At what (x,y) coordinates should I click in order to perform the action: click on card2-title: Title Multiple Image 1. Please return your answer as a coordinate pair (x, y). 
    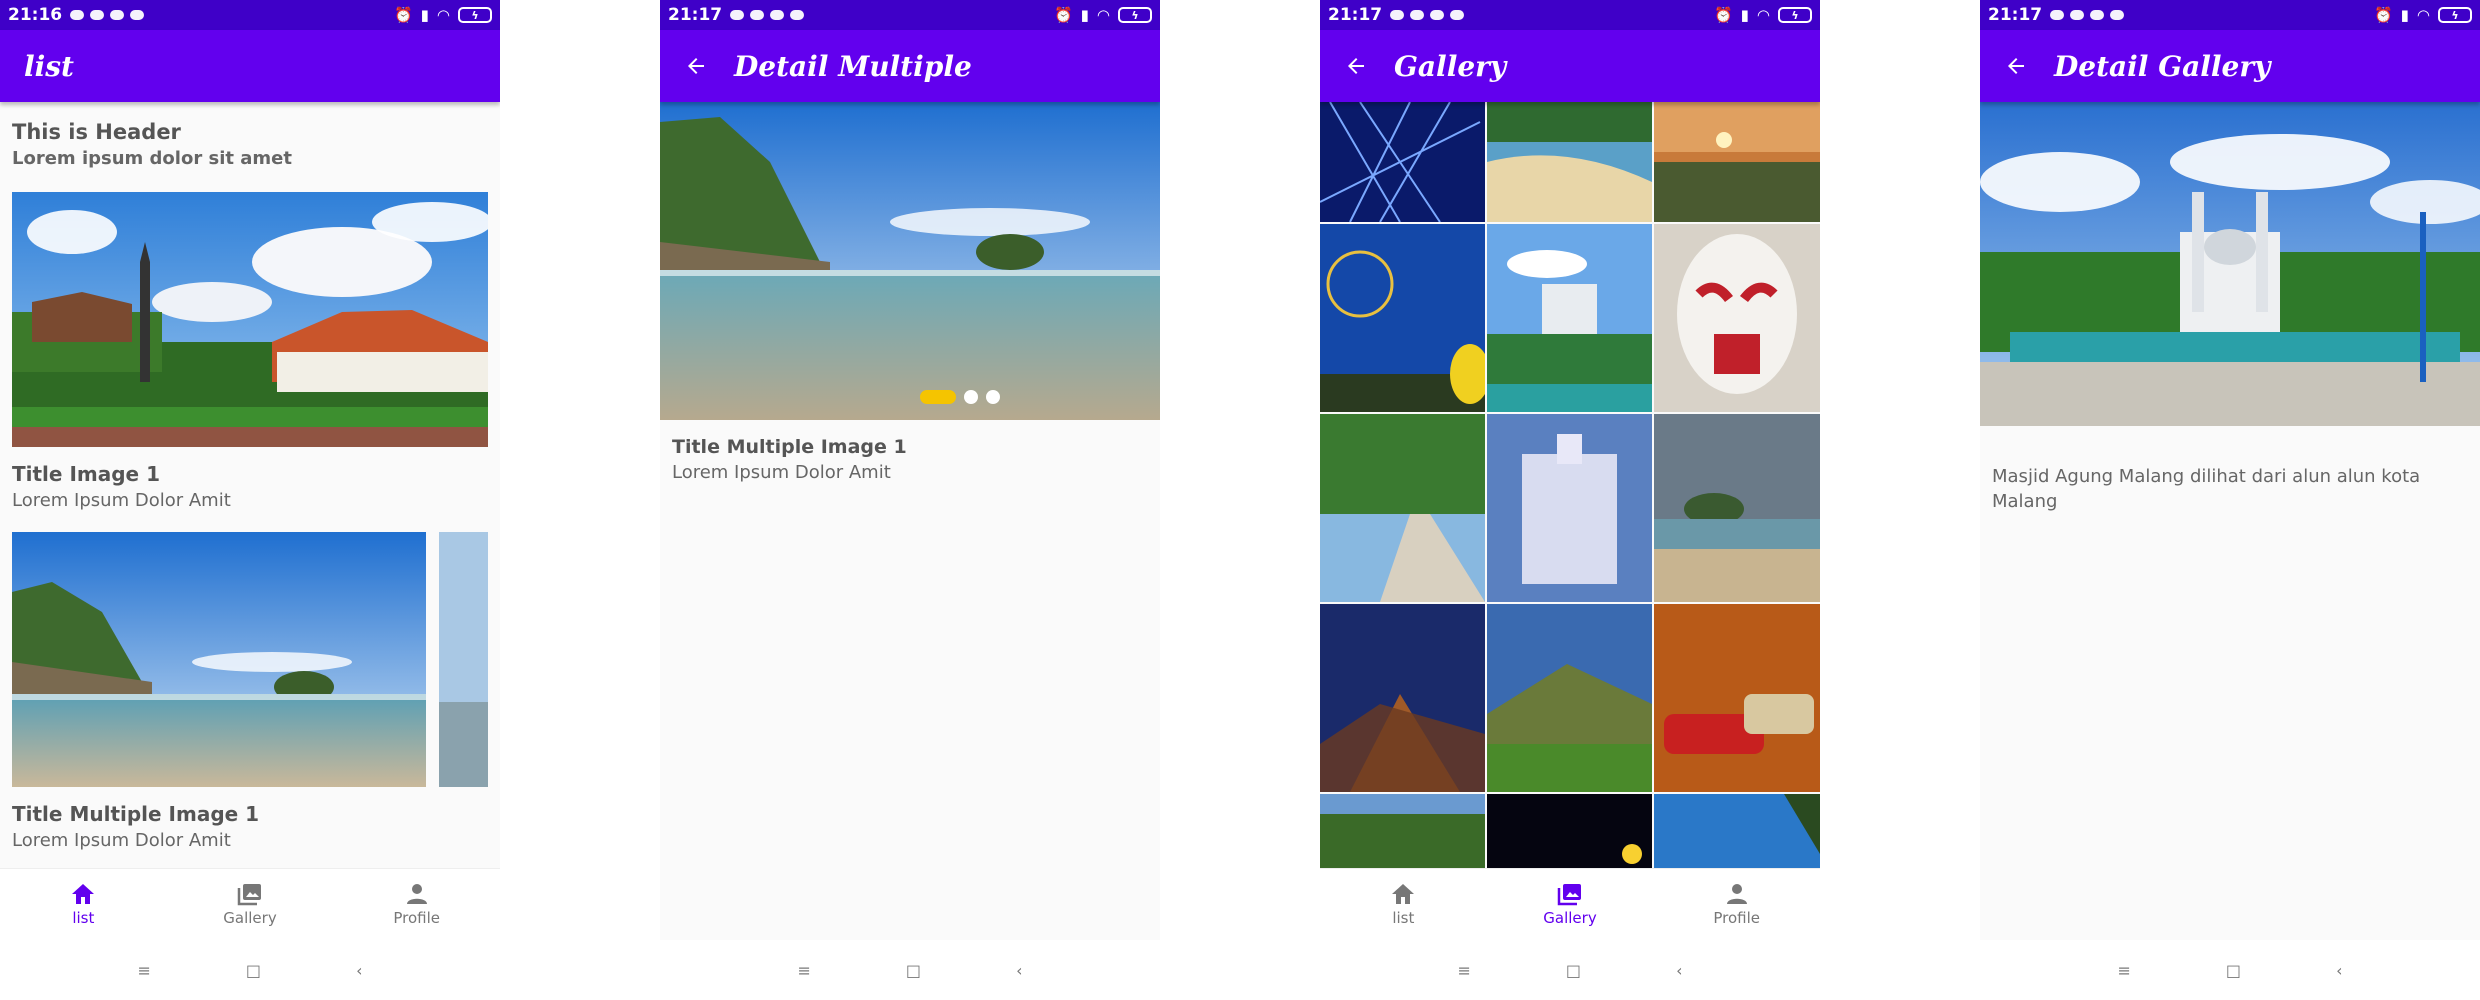
    Looking at the image, I should click on (136, 814).